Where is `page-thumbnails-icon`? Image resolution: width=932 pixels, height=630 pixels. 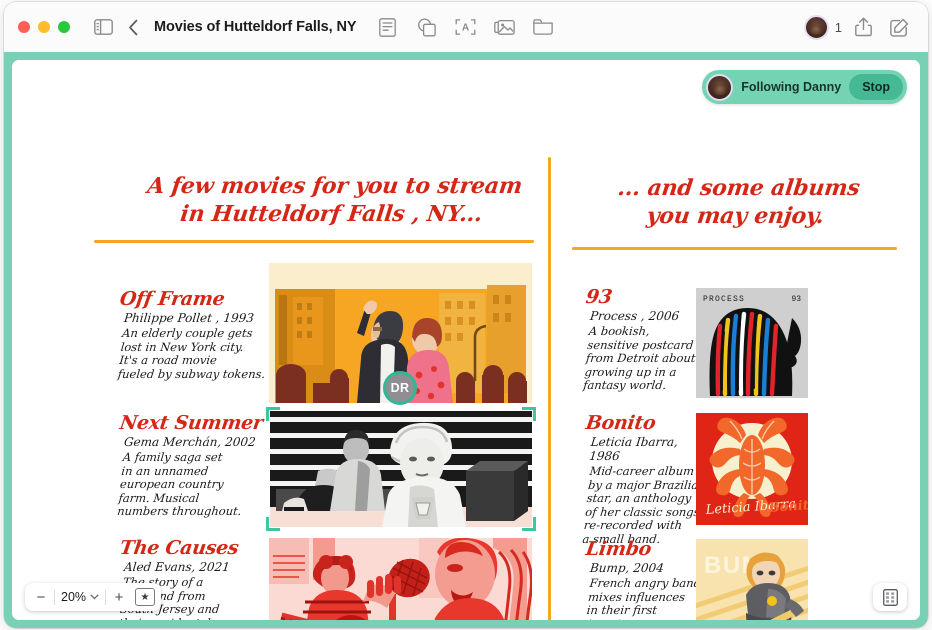
page-thumbnails-icon is located at coordinates (890, 597).